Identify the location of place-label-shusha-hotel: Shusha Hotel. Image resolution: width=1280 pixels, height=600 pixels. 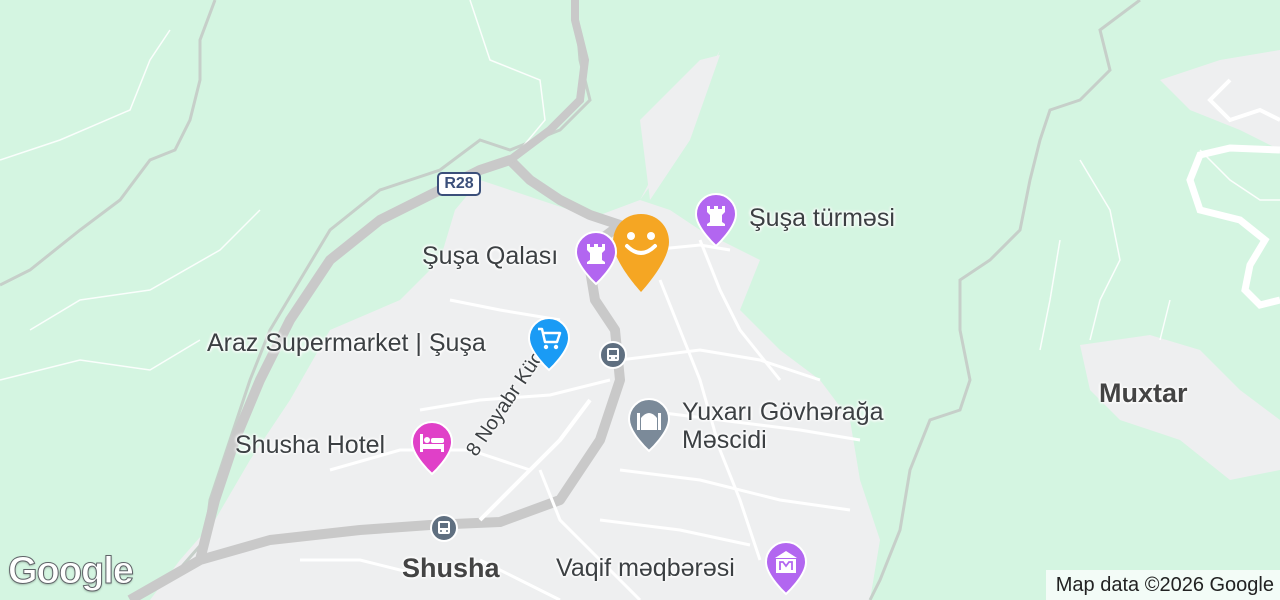
(310, 445).